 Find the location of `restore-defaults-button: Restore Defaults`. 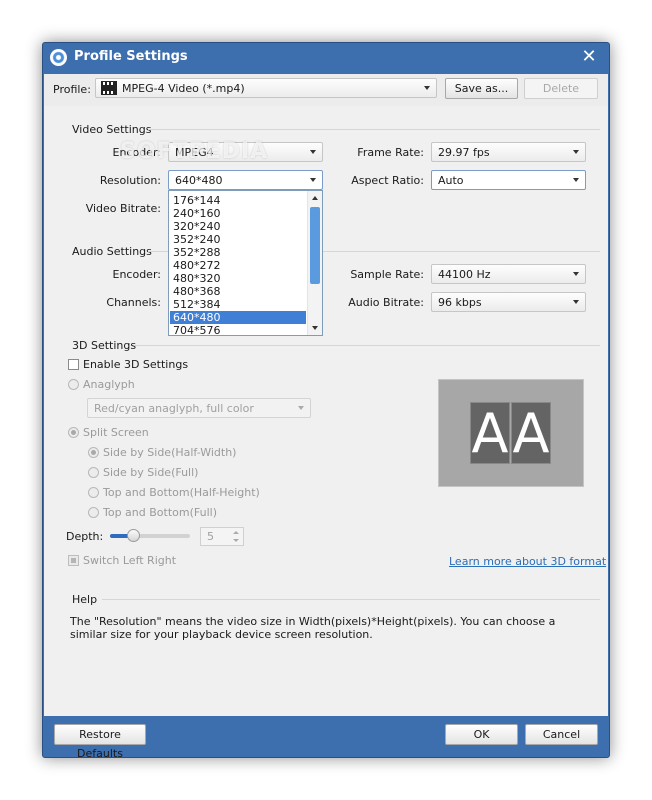

restore-defaults-button: Restore Defaults is located at coordinates (100, 742).